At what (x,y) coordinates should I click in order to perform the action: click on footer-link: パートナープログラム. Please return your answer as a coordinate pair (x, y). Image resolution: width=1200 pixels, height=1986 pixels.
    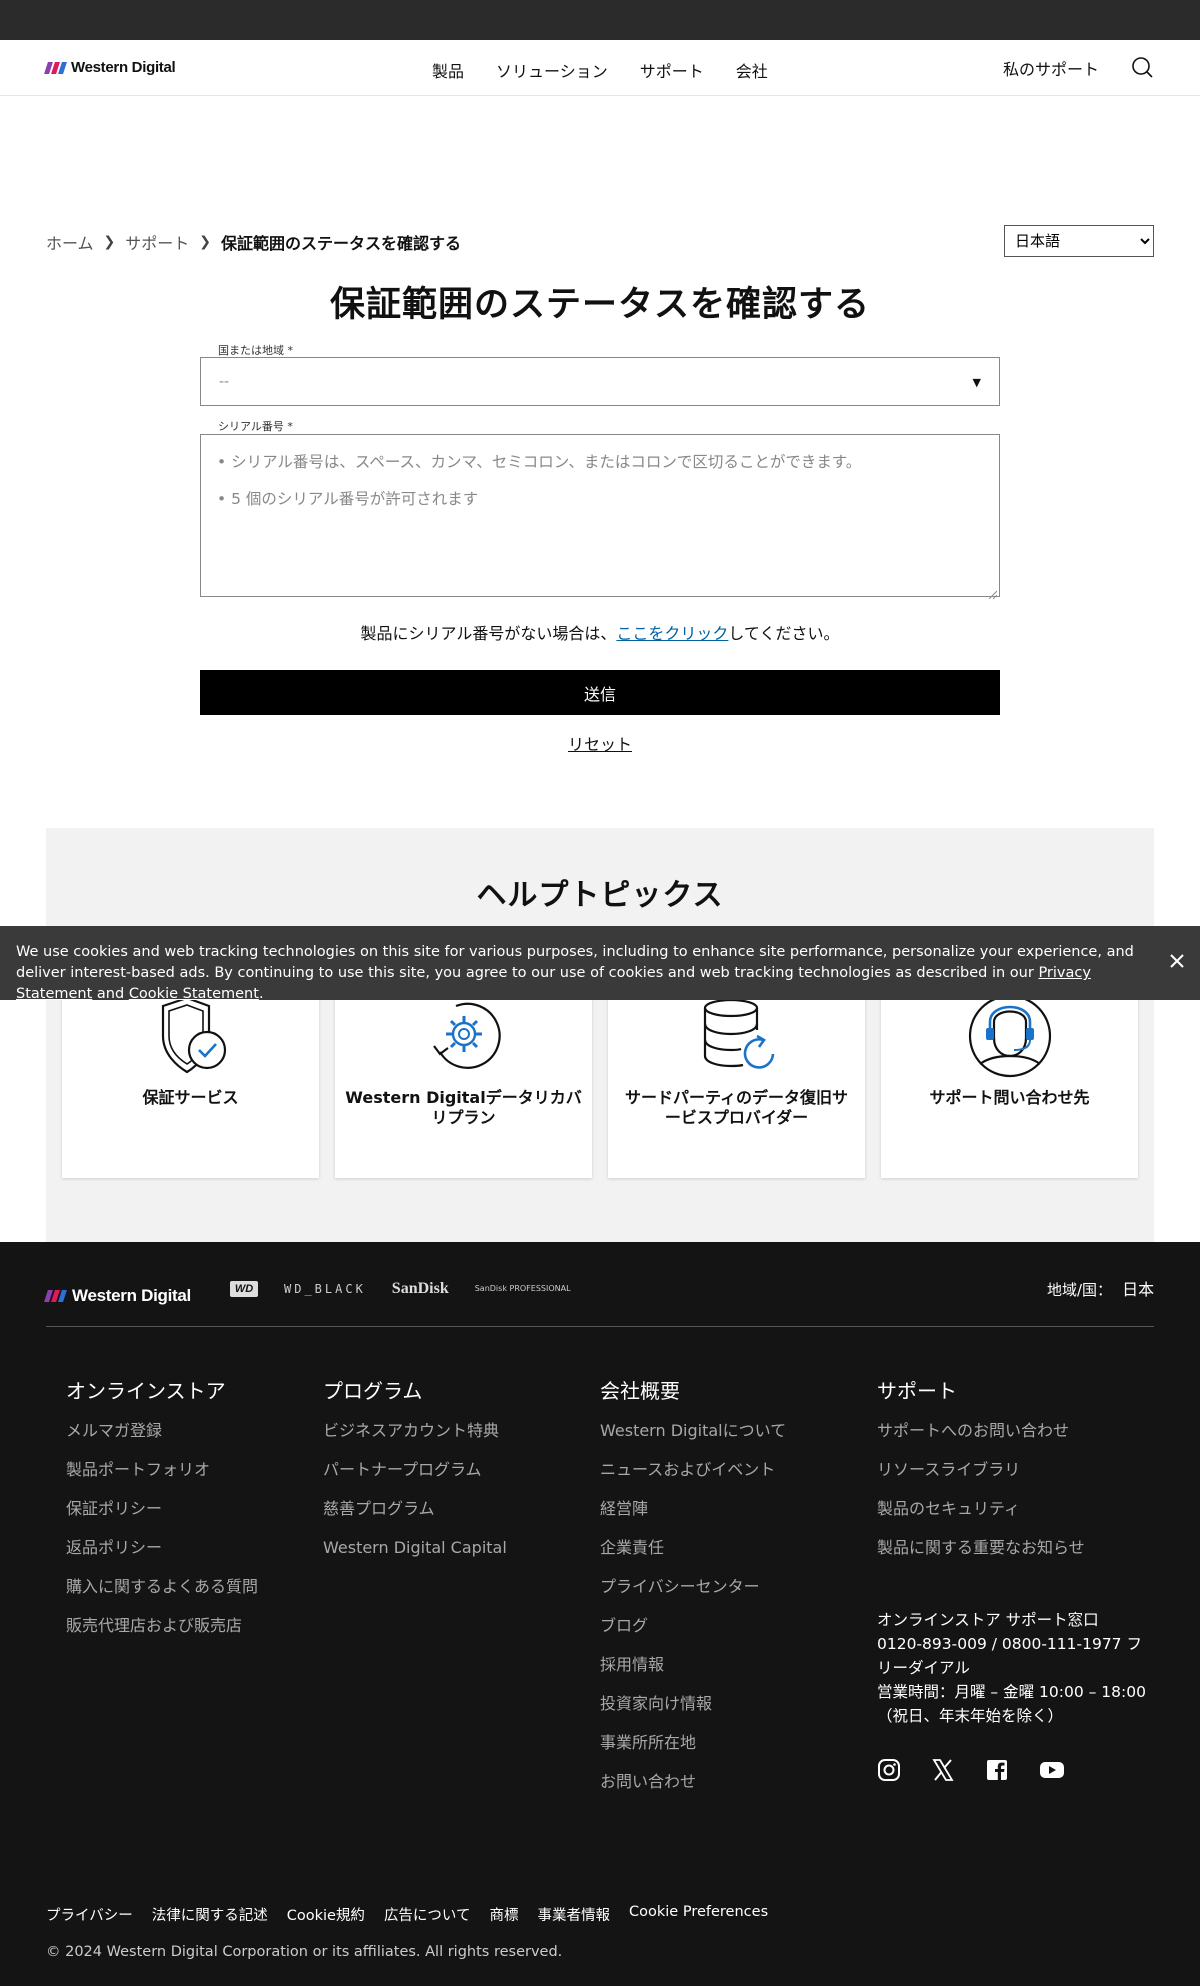
    Looking at the image, I should click on (415, 1478).